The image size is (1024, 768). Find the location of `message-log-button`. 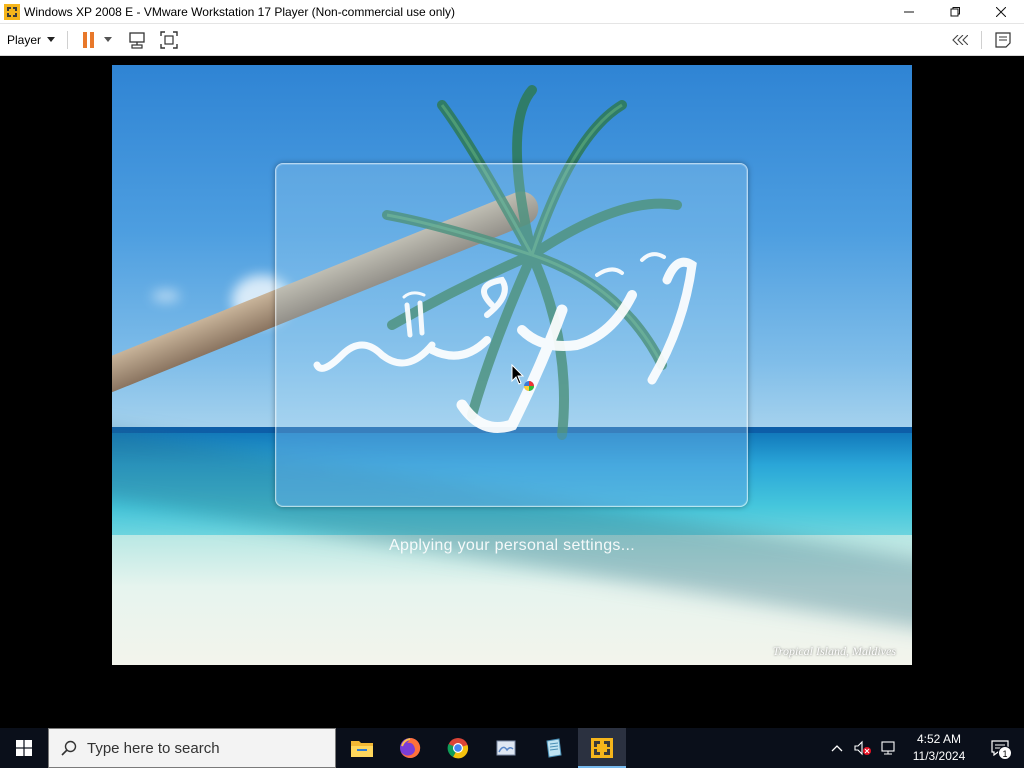

message-log-button is located at coordinates (1003, 40).